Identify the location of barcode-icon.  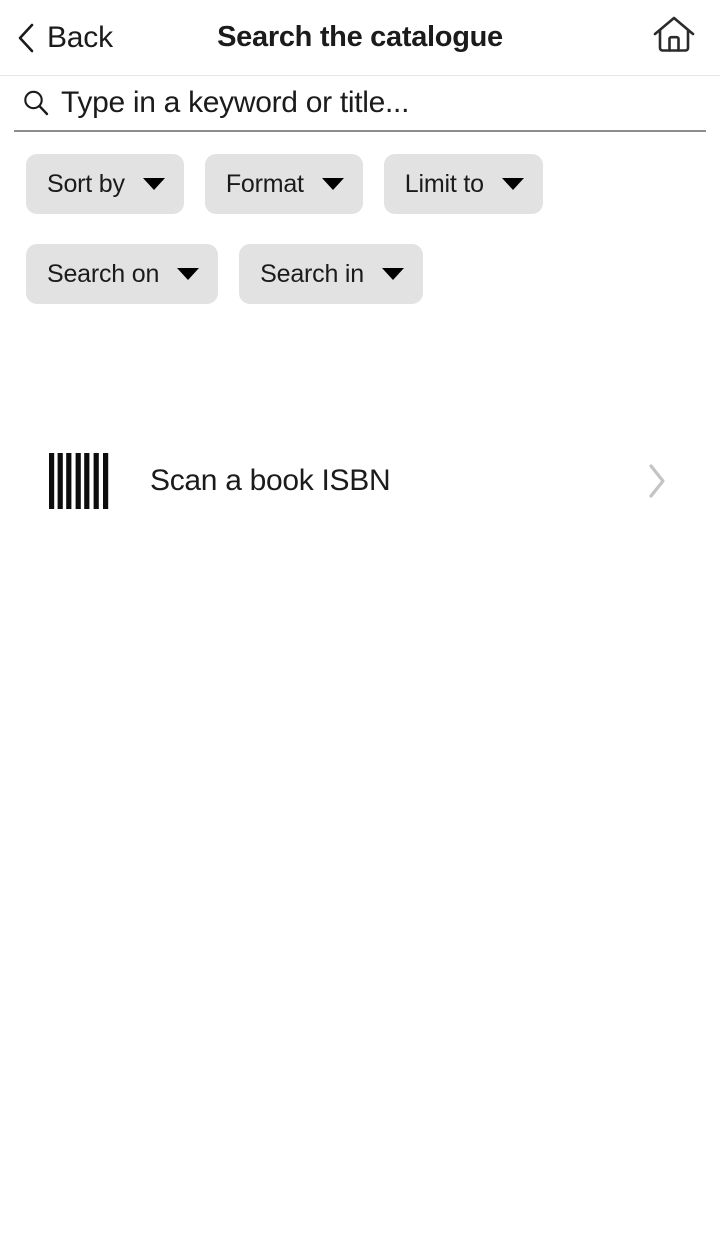
(80, 481).